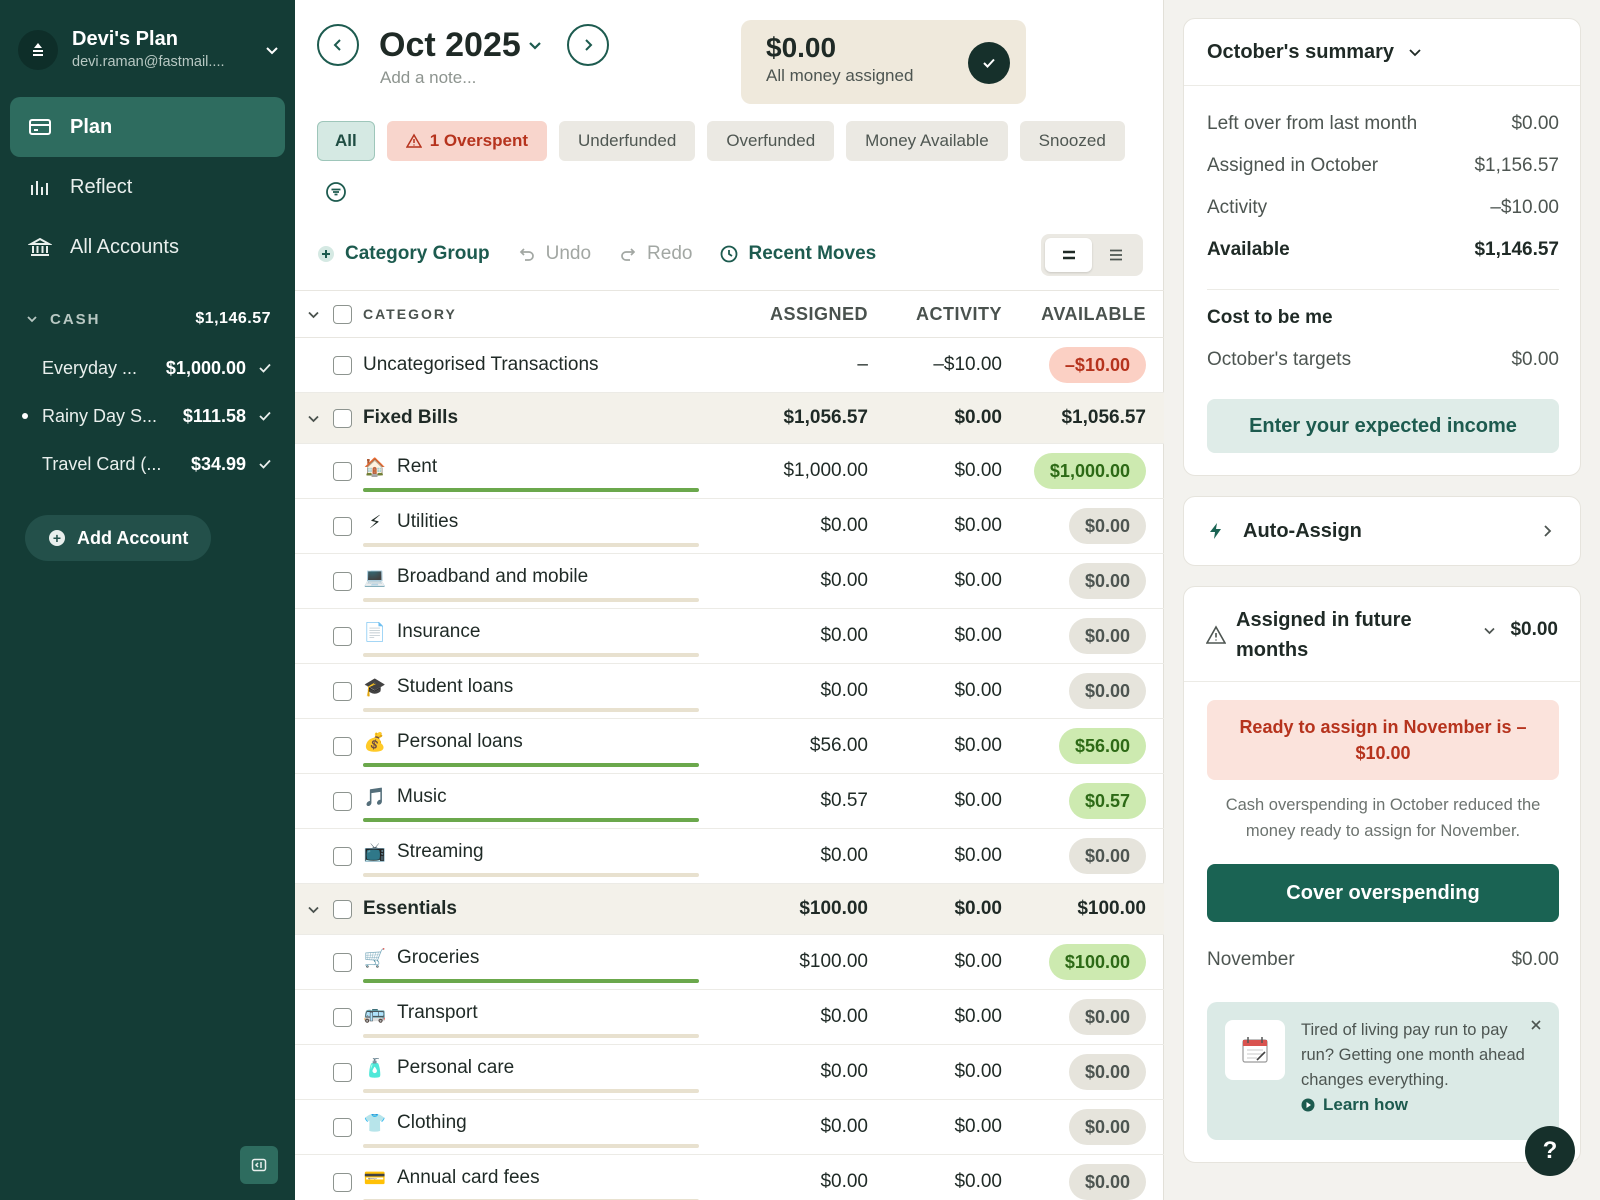  I want to click on nav-plan: Plan, so click(147, 127).